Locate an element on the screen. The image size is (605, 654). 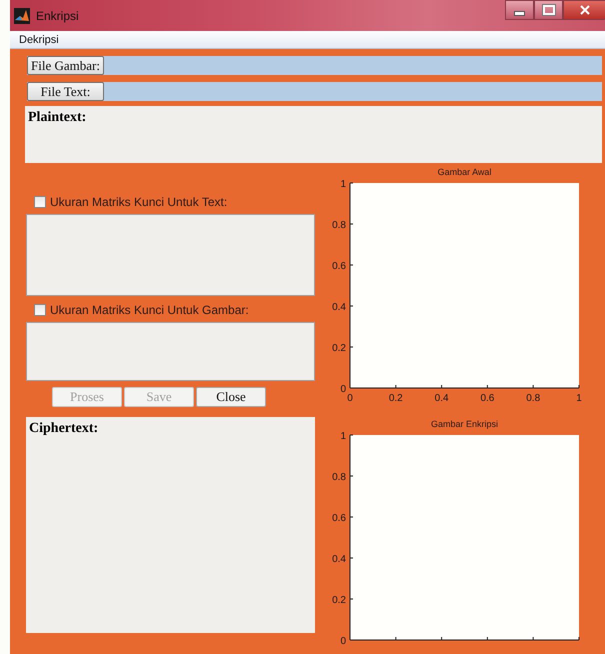
menu-item: Dekripsi is located at coordinates (39, 40).